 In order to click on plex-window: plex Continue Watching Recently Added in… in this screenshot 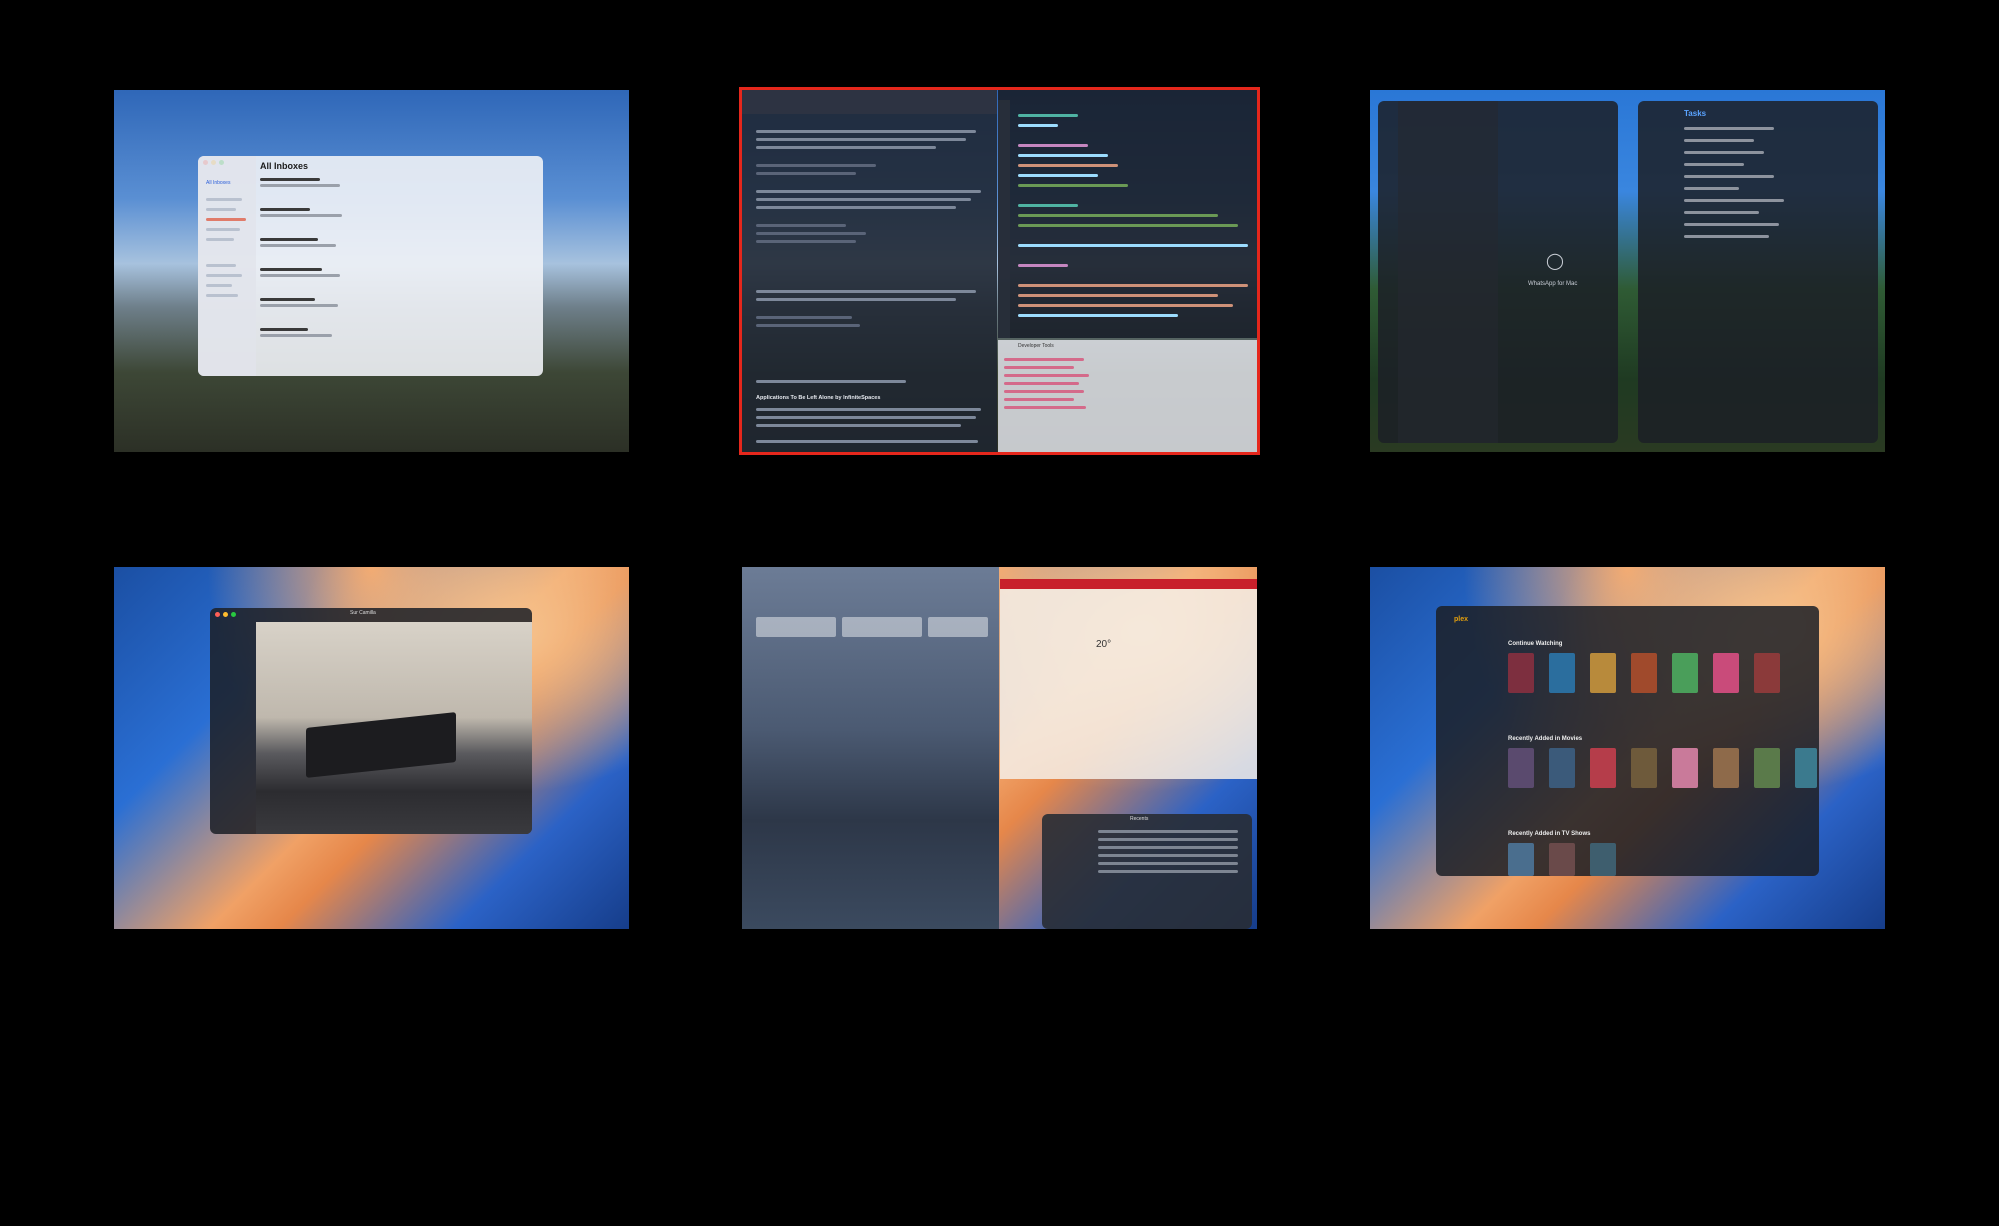, I will do `click(1627, 741)`.